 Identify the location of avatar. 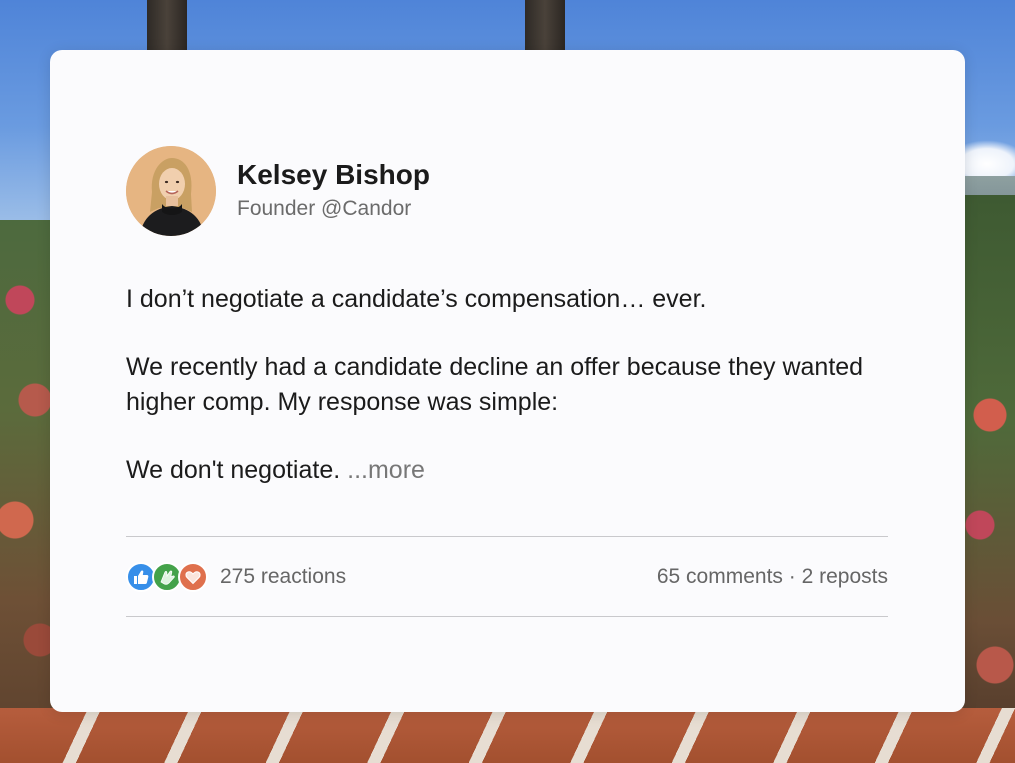
(171, 191).